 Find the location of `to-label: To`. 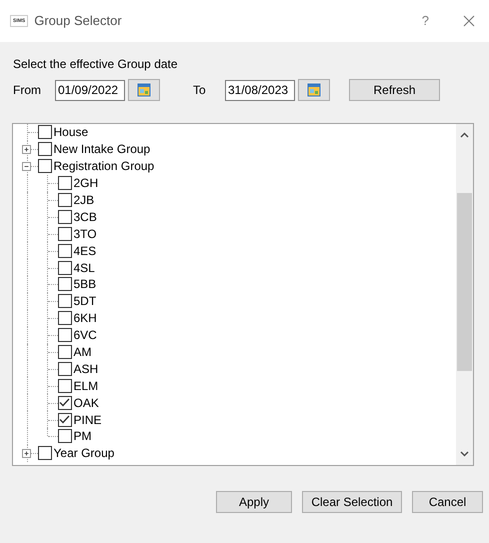

to-label: To is located at coordinates (200, 90).